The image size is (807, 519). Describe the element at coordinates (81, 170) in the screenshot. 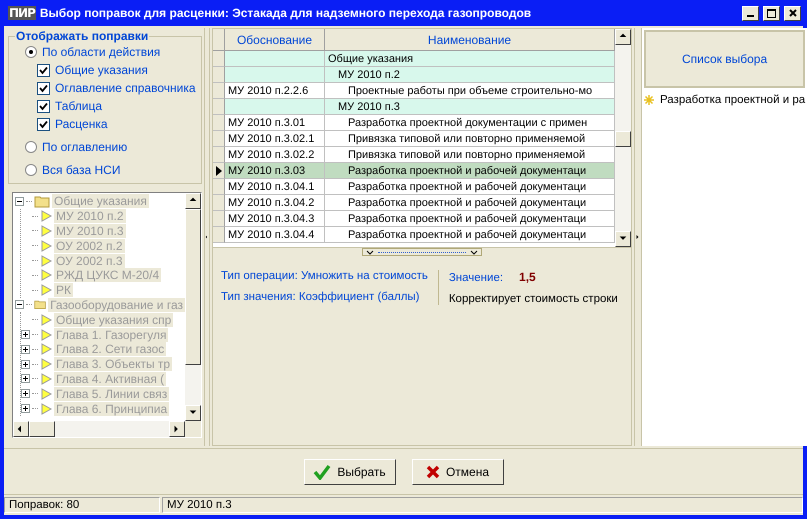

I see `radio-label: Вся база НСИ` at that location.